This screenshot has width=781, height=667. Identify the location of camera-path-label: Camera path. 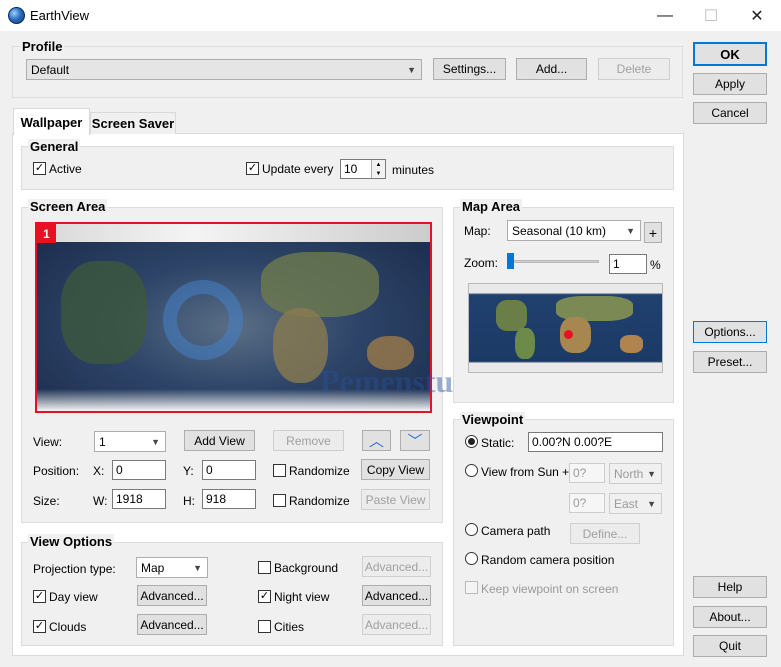
(516, 531).